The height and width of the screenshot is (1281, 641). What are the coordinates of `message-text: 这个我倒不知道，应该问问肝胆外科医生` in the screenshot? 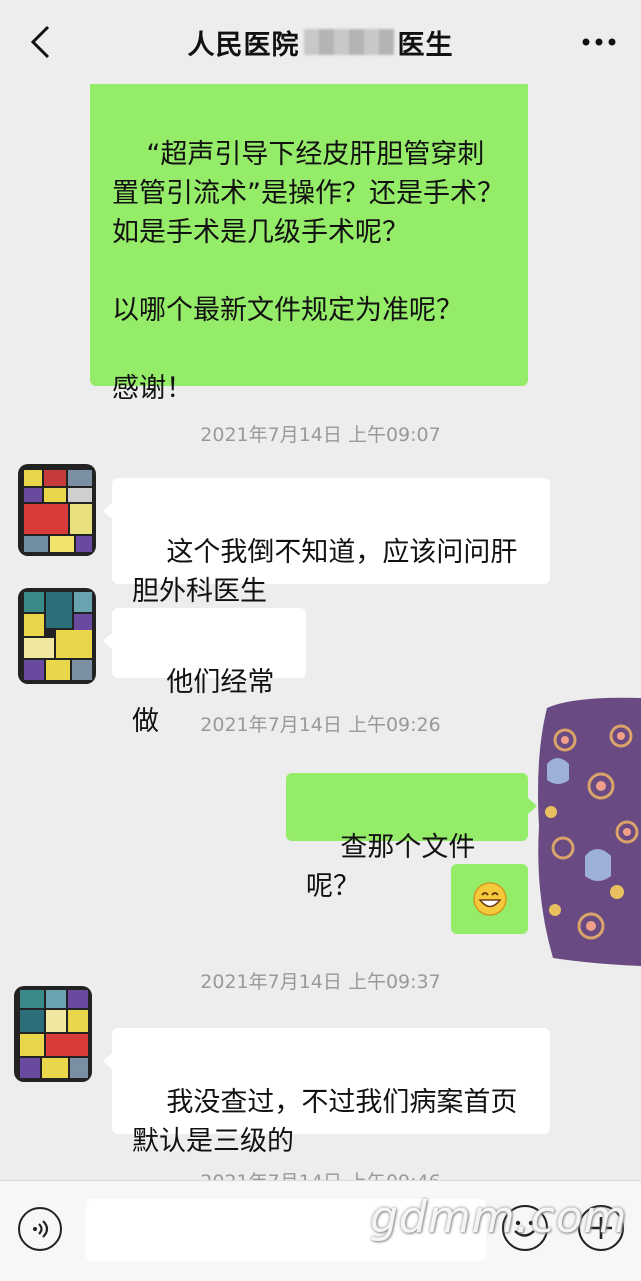 It's located at (325, 572).